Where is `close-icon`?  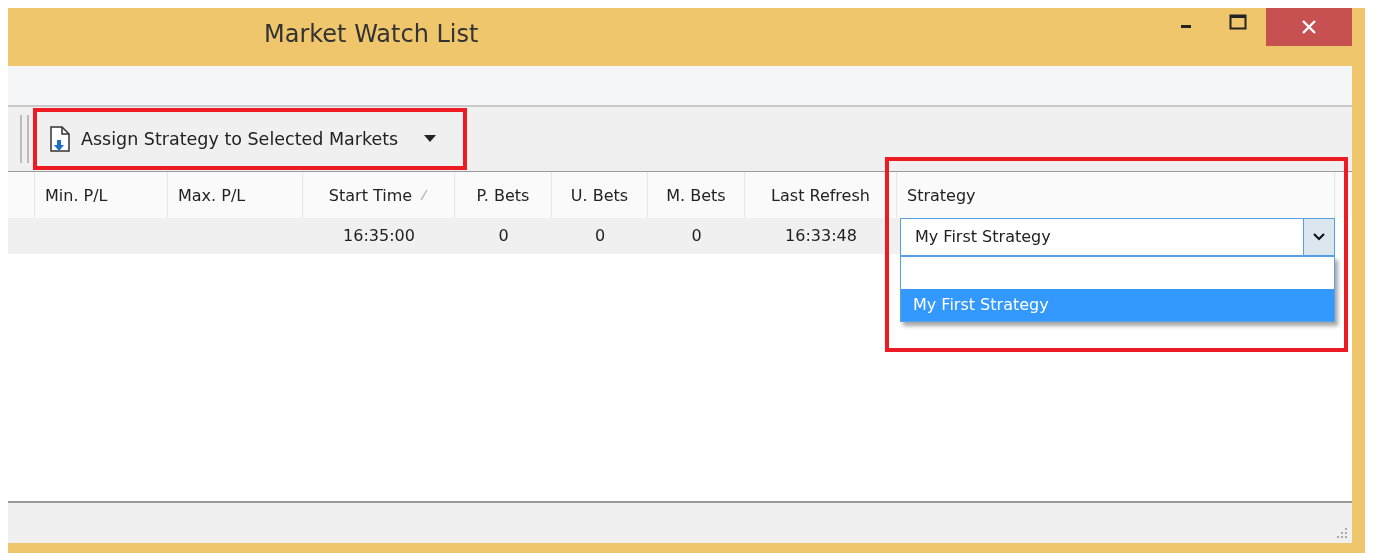
close-icon is located at coordinates (1309, 27).